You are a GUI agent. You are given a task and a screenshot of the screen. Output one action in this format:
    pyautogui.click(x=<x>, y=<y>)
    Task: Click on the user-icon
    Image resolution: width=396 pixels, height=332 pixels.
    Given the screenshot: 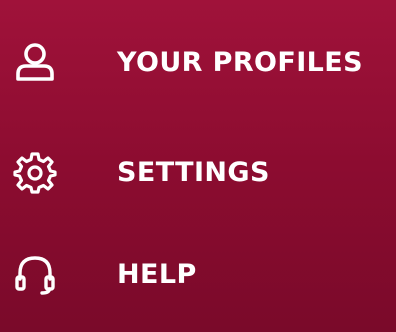 What is the action you would take?
    pyautogui.click(x=35, y=62)
    